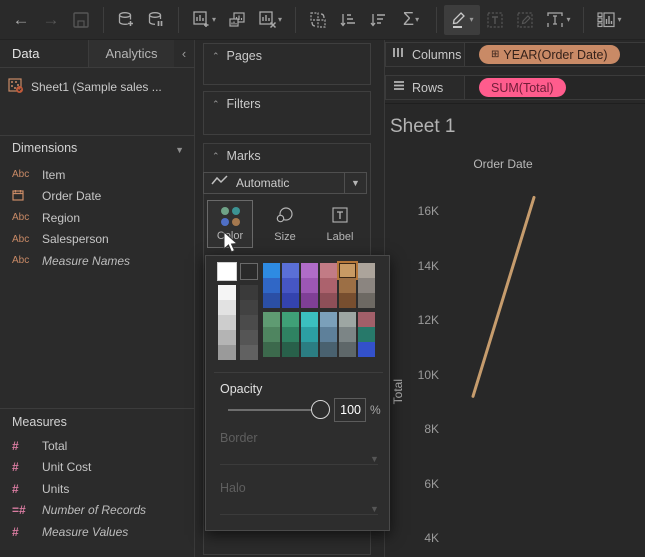 Image resolution: width=645 pixels, height=557 pixels. I want to click on dark-swatch, so click(249, 271).